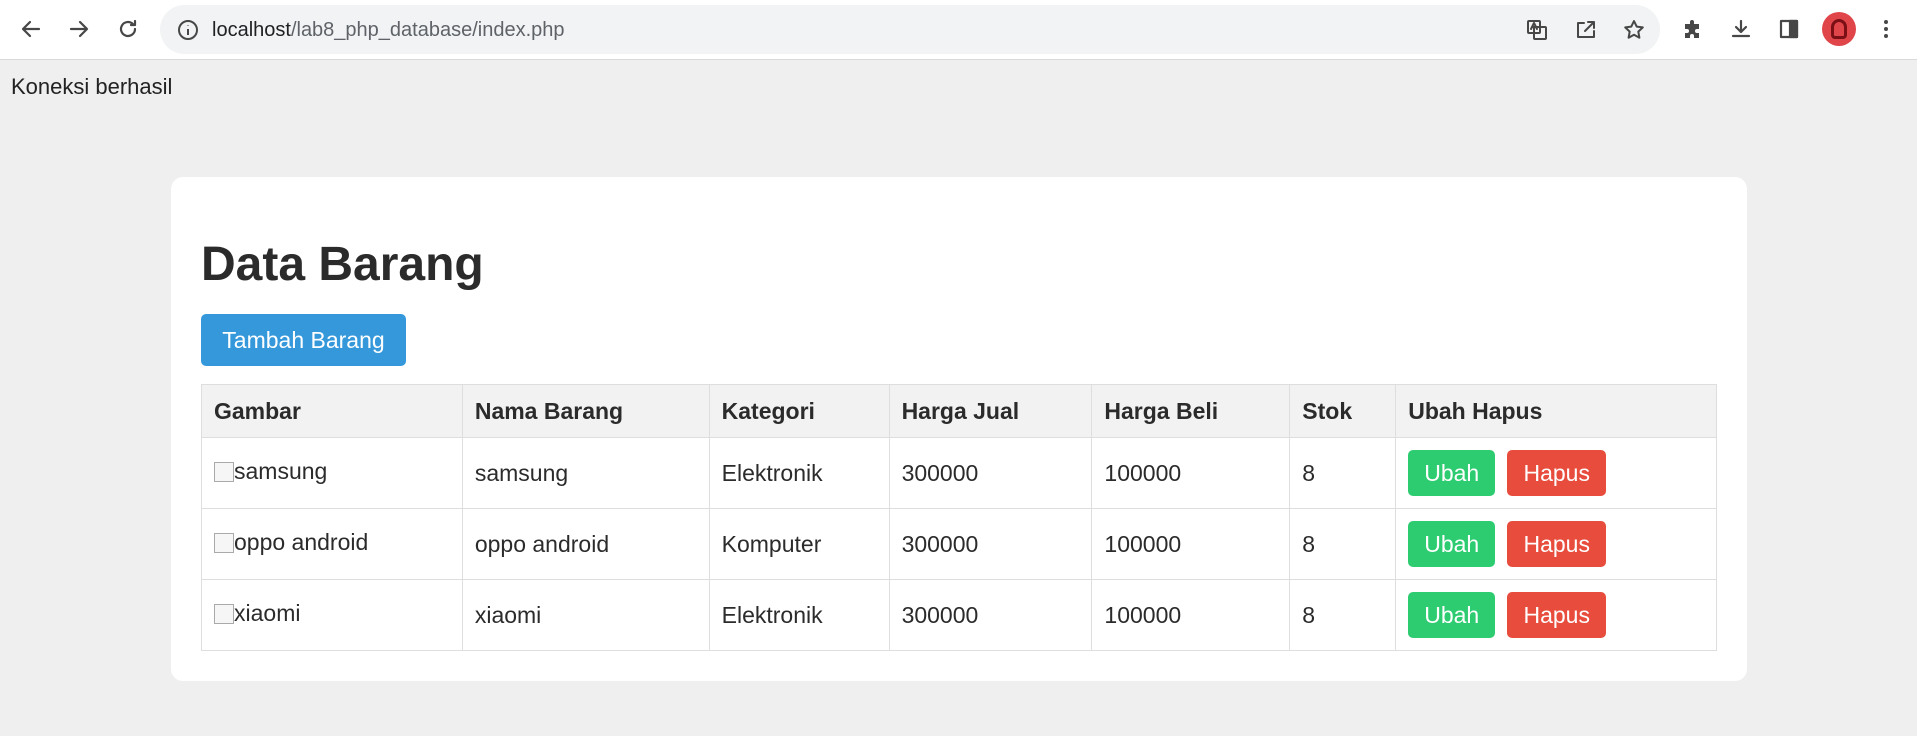  I want to click on site-info-icon, so click(188, 30).